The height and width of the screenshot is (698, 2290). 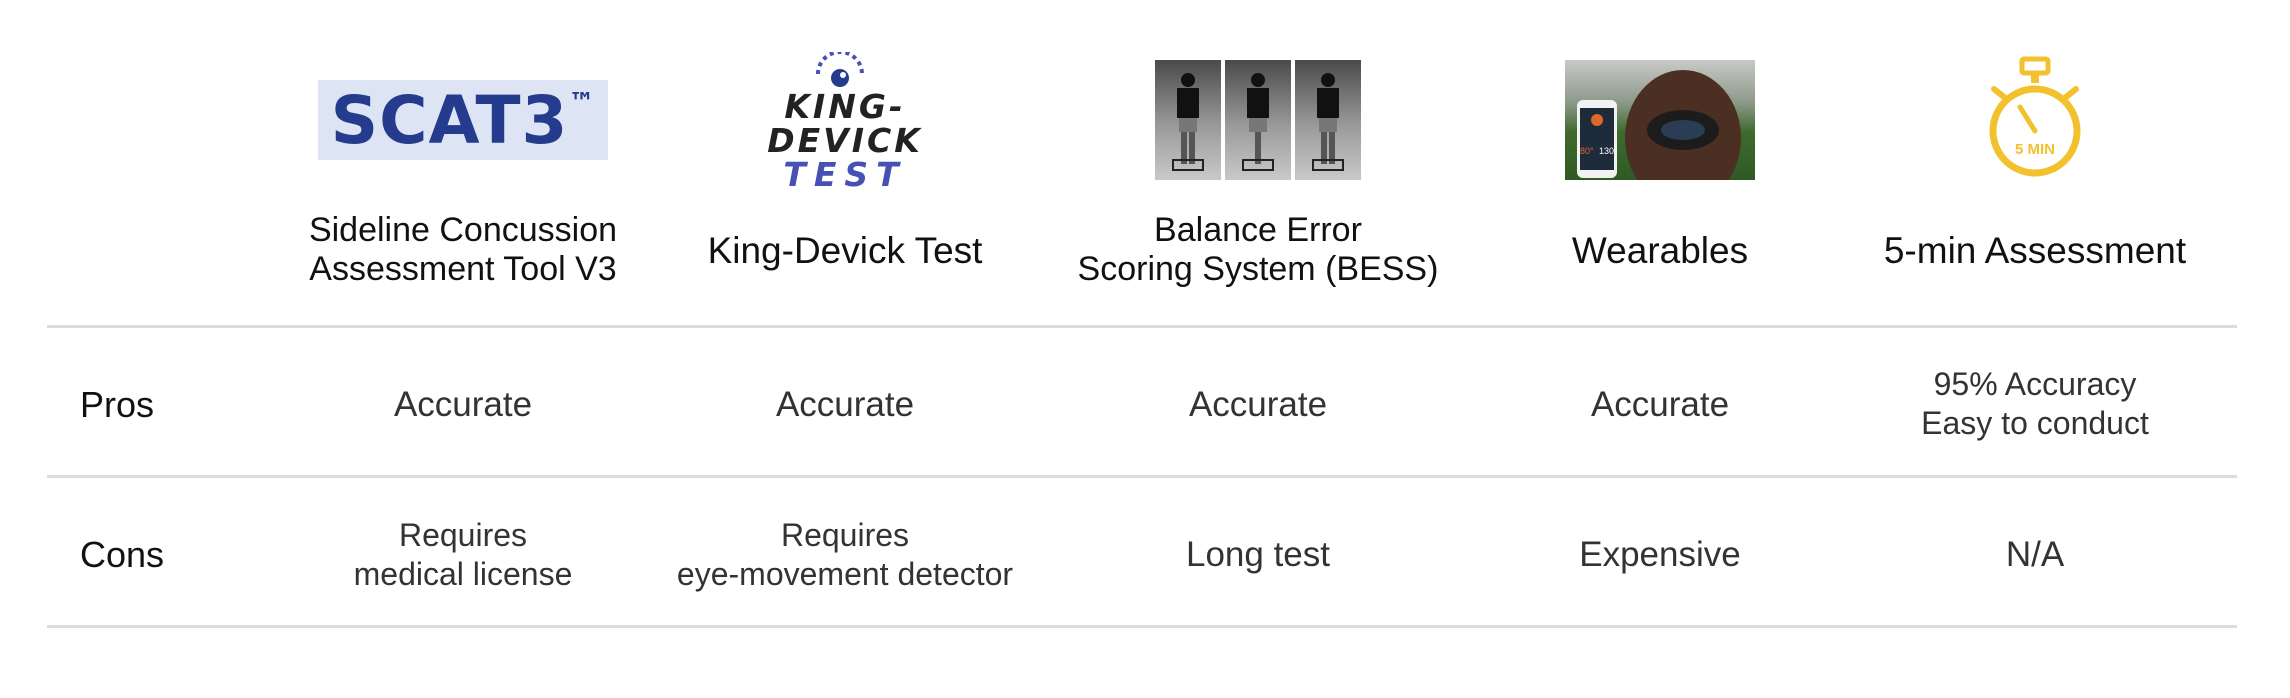 What do you see at coordinates (1660, 120) in the screenshot?
I see `wearables-photo: 80° 130` at bounding box center [1660, 120].